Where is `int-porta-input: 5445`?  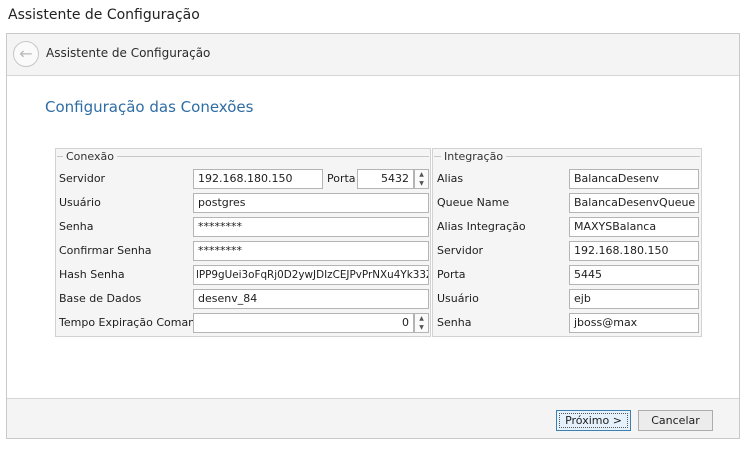
int-porta-input: 5445 is located at coordinates (634, 275).